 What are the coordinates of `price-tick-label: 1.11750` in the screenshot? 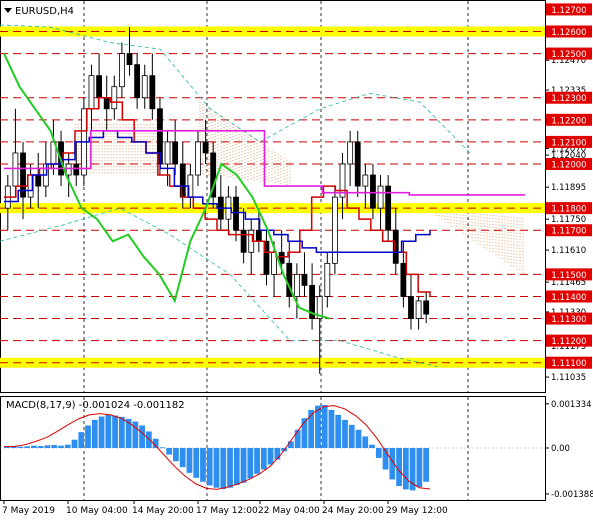 It's located at (568, 220).